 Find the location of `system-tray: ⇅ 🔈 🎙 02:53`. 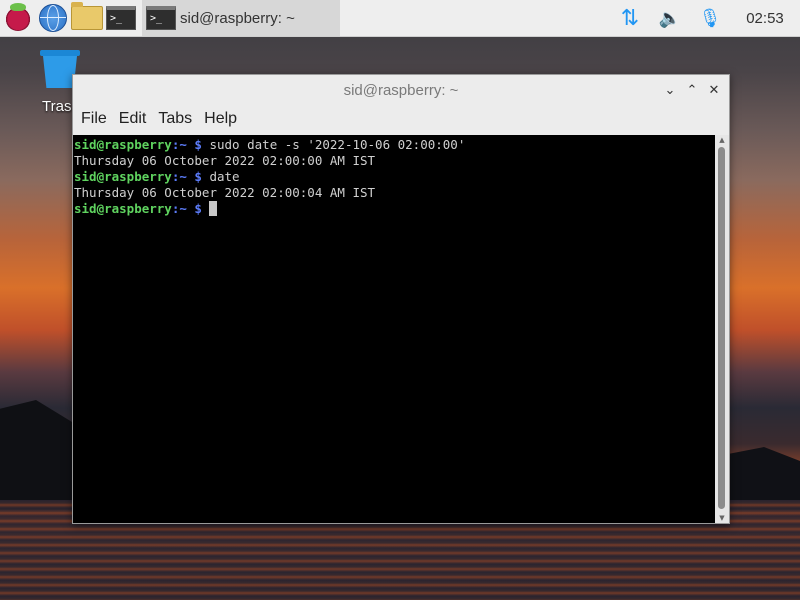

system-tray: ⇅ 🔈 🎙 02:53 is located at coordinates (705, 18).